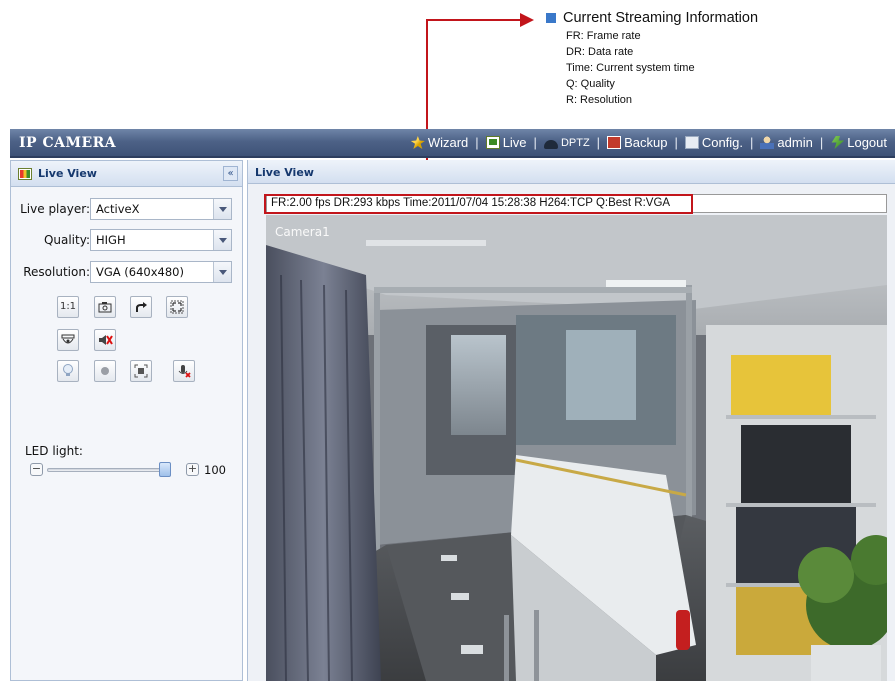  I want to click on top-nav: Wizard | Live | DPTZ | Backup | Config., so click(648, 142).